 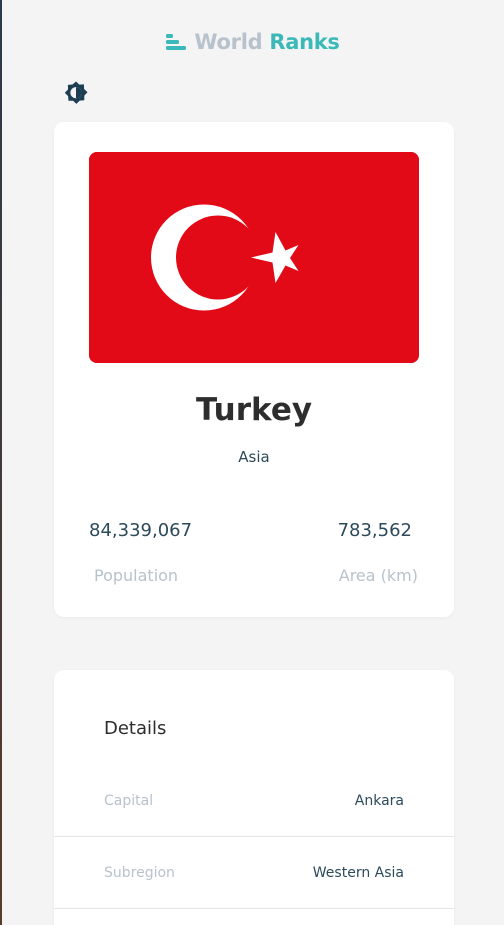 What do you see at coordinates (76, 93) in the screenshot?
I see `theme-toggle-button` at bounding box center [76, 93].